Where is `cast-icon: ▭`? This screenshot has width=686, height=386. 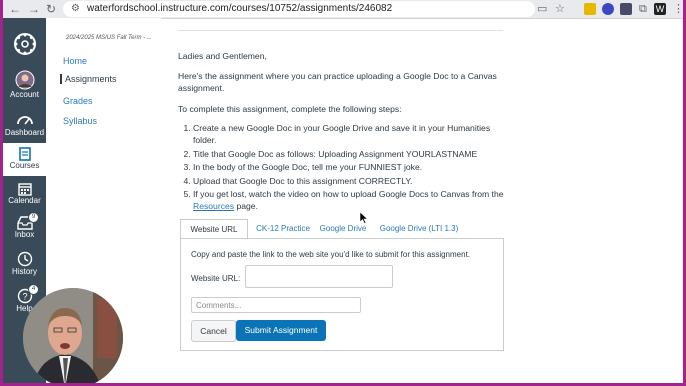 cast-icon: ▭ is located at coordinates (542, 9).